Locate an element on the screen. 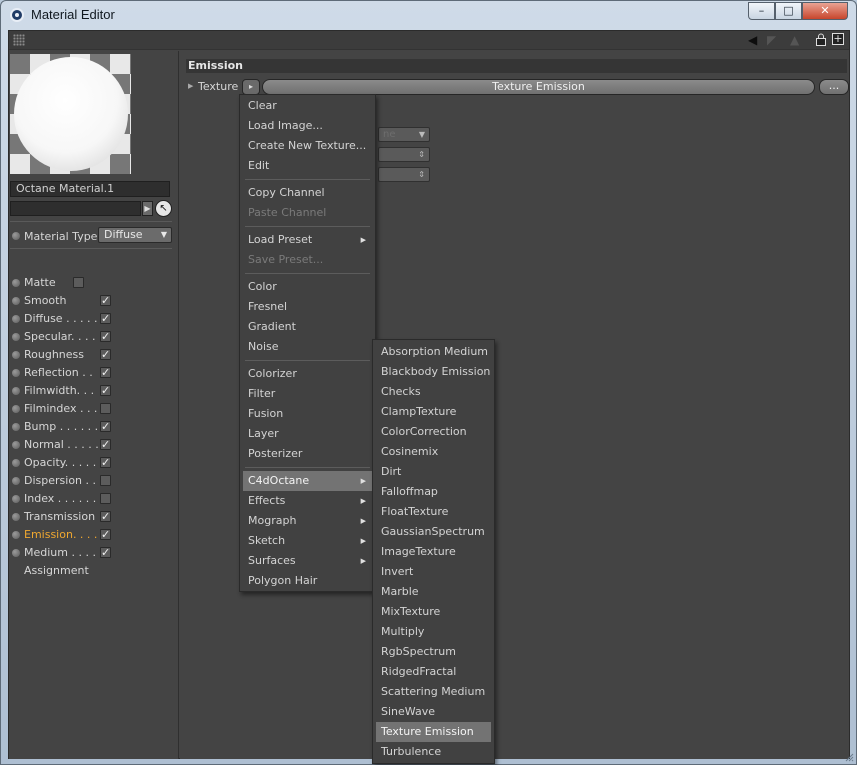  channel-row: Specular. . . . ✓ is located at coordinates (92, 337).